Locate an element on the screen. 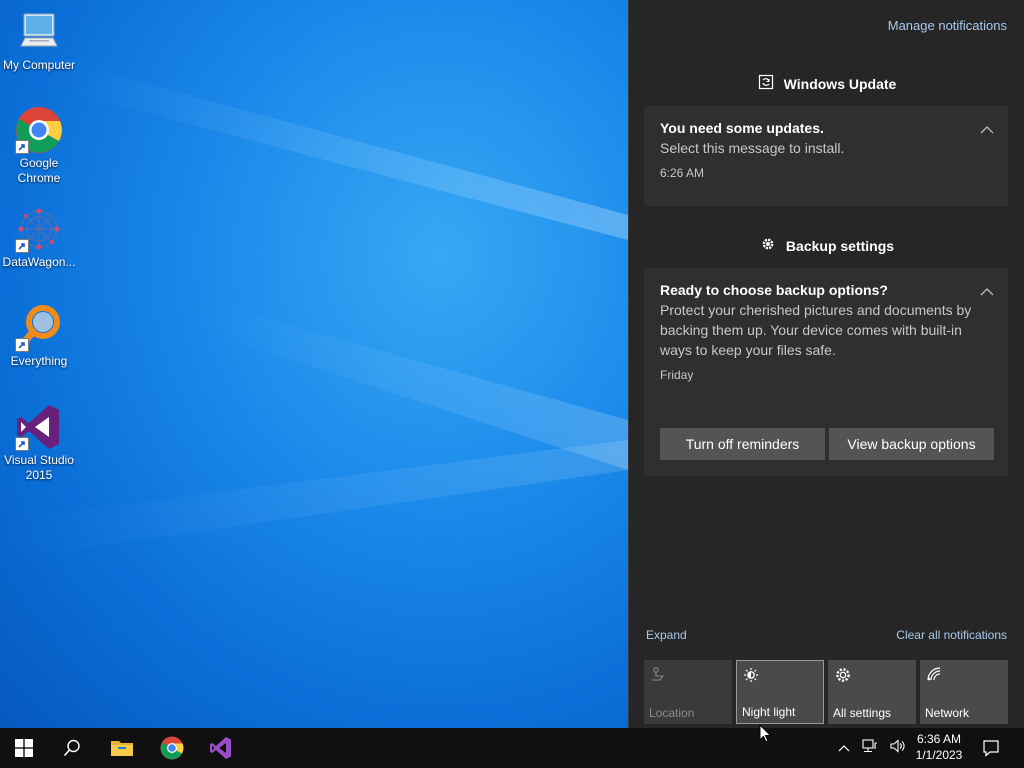  notification-icon is located at coordinates (991, 748).